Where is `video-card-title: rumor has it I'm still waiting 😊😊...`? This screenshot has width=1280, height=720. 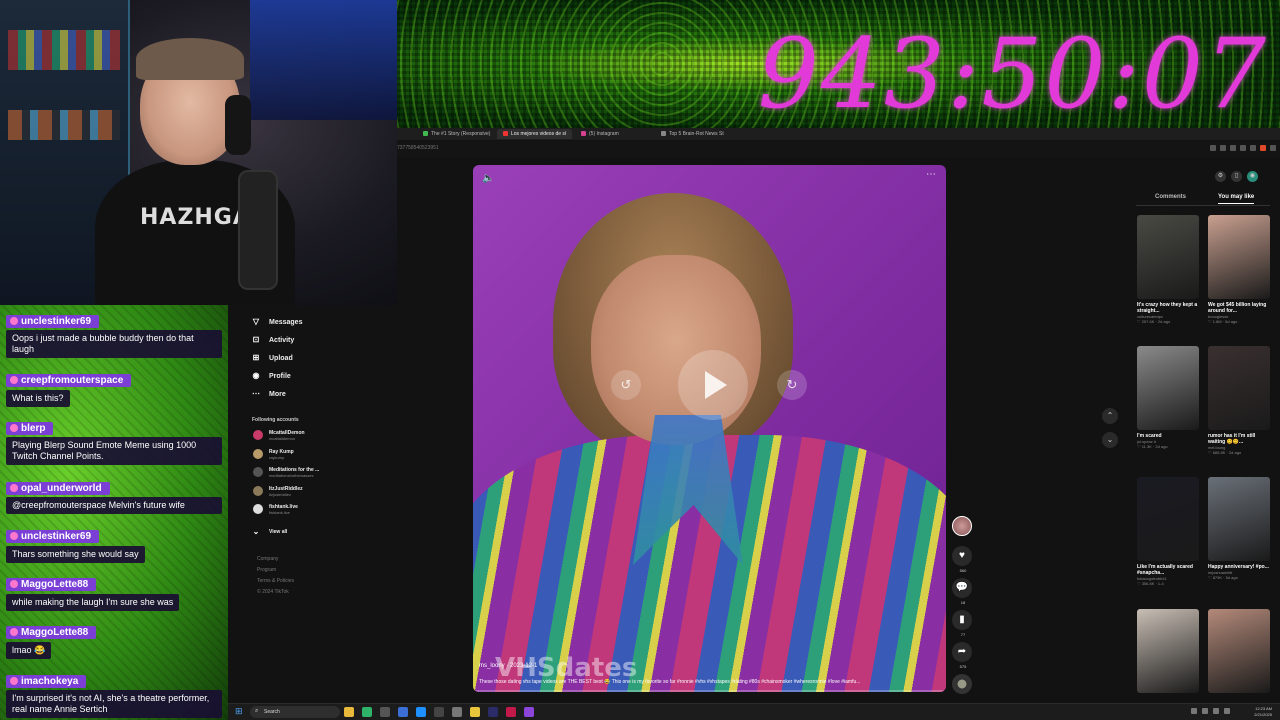
video-card-title: rumor has it I'm still waiting 😊😊... is located at coordinates (1232, 439).